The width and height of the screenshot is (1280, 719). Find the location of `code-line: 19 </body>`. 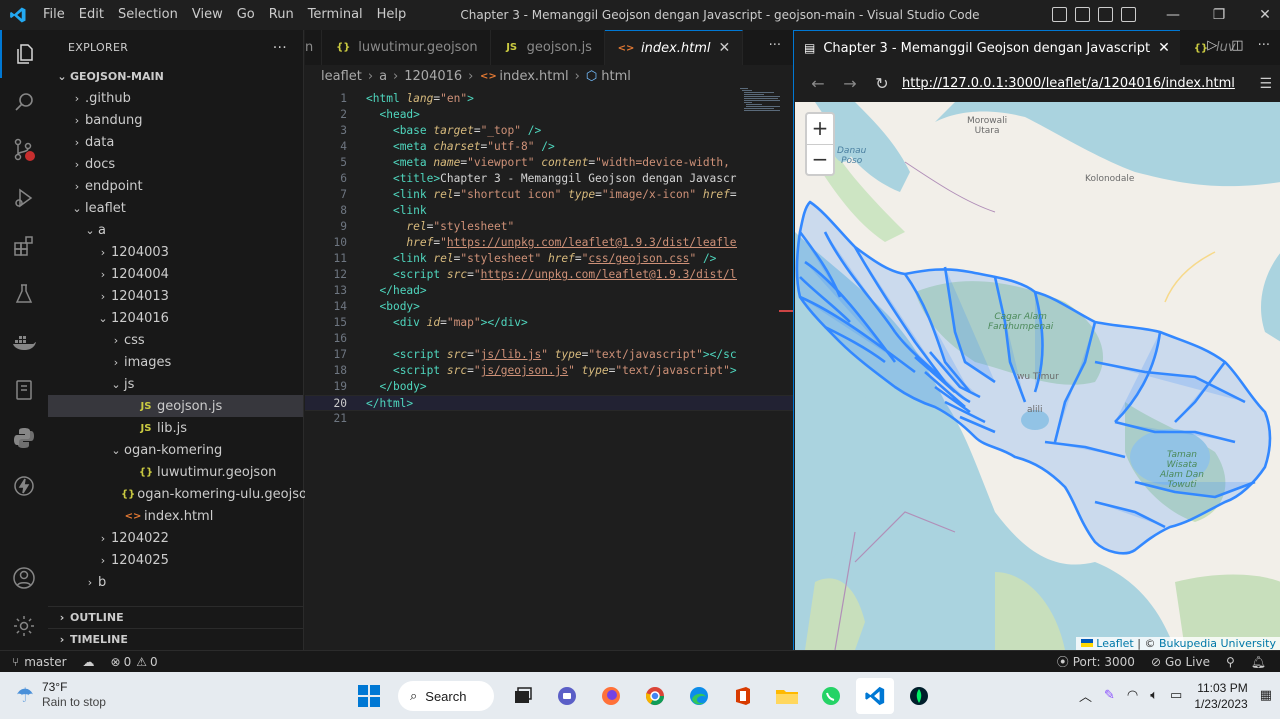

code-line: 19 </body> is located at coordinates (549, 387).